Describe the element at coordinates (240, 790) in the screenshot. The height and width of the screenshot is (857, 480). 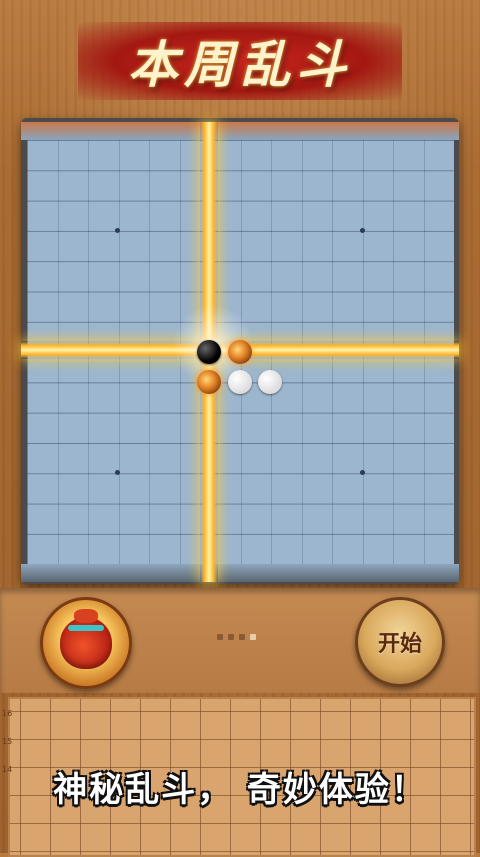
I see `promo-caption: 神秘乱斗， 奇妙体验！` at that location.